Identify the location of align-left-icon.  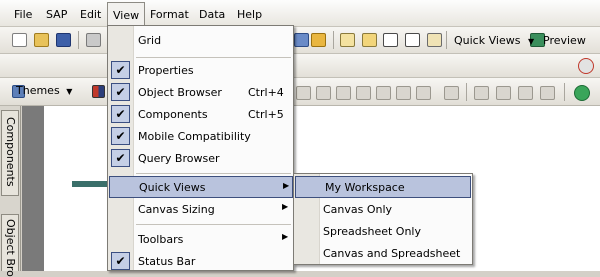
(303, 93).